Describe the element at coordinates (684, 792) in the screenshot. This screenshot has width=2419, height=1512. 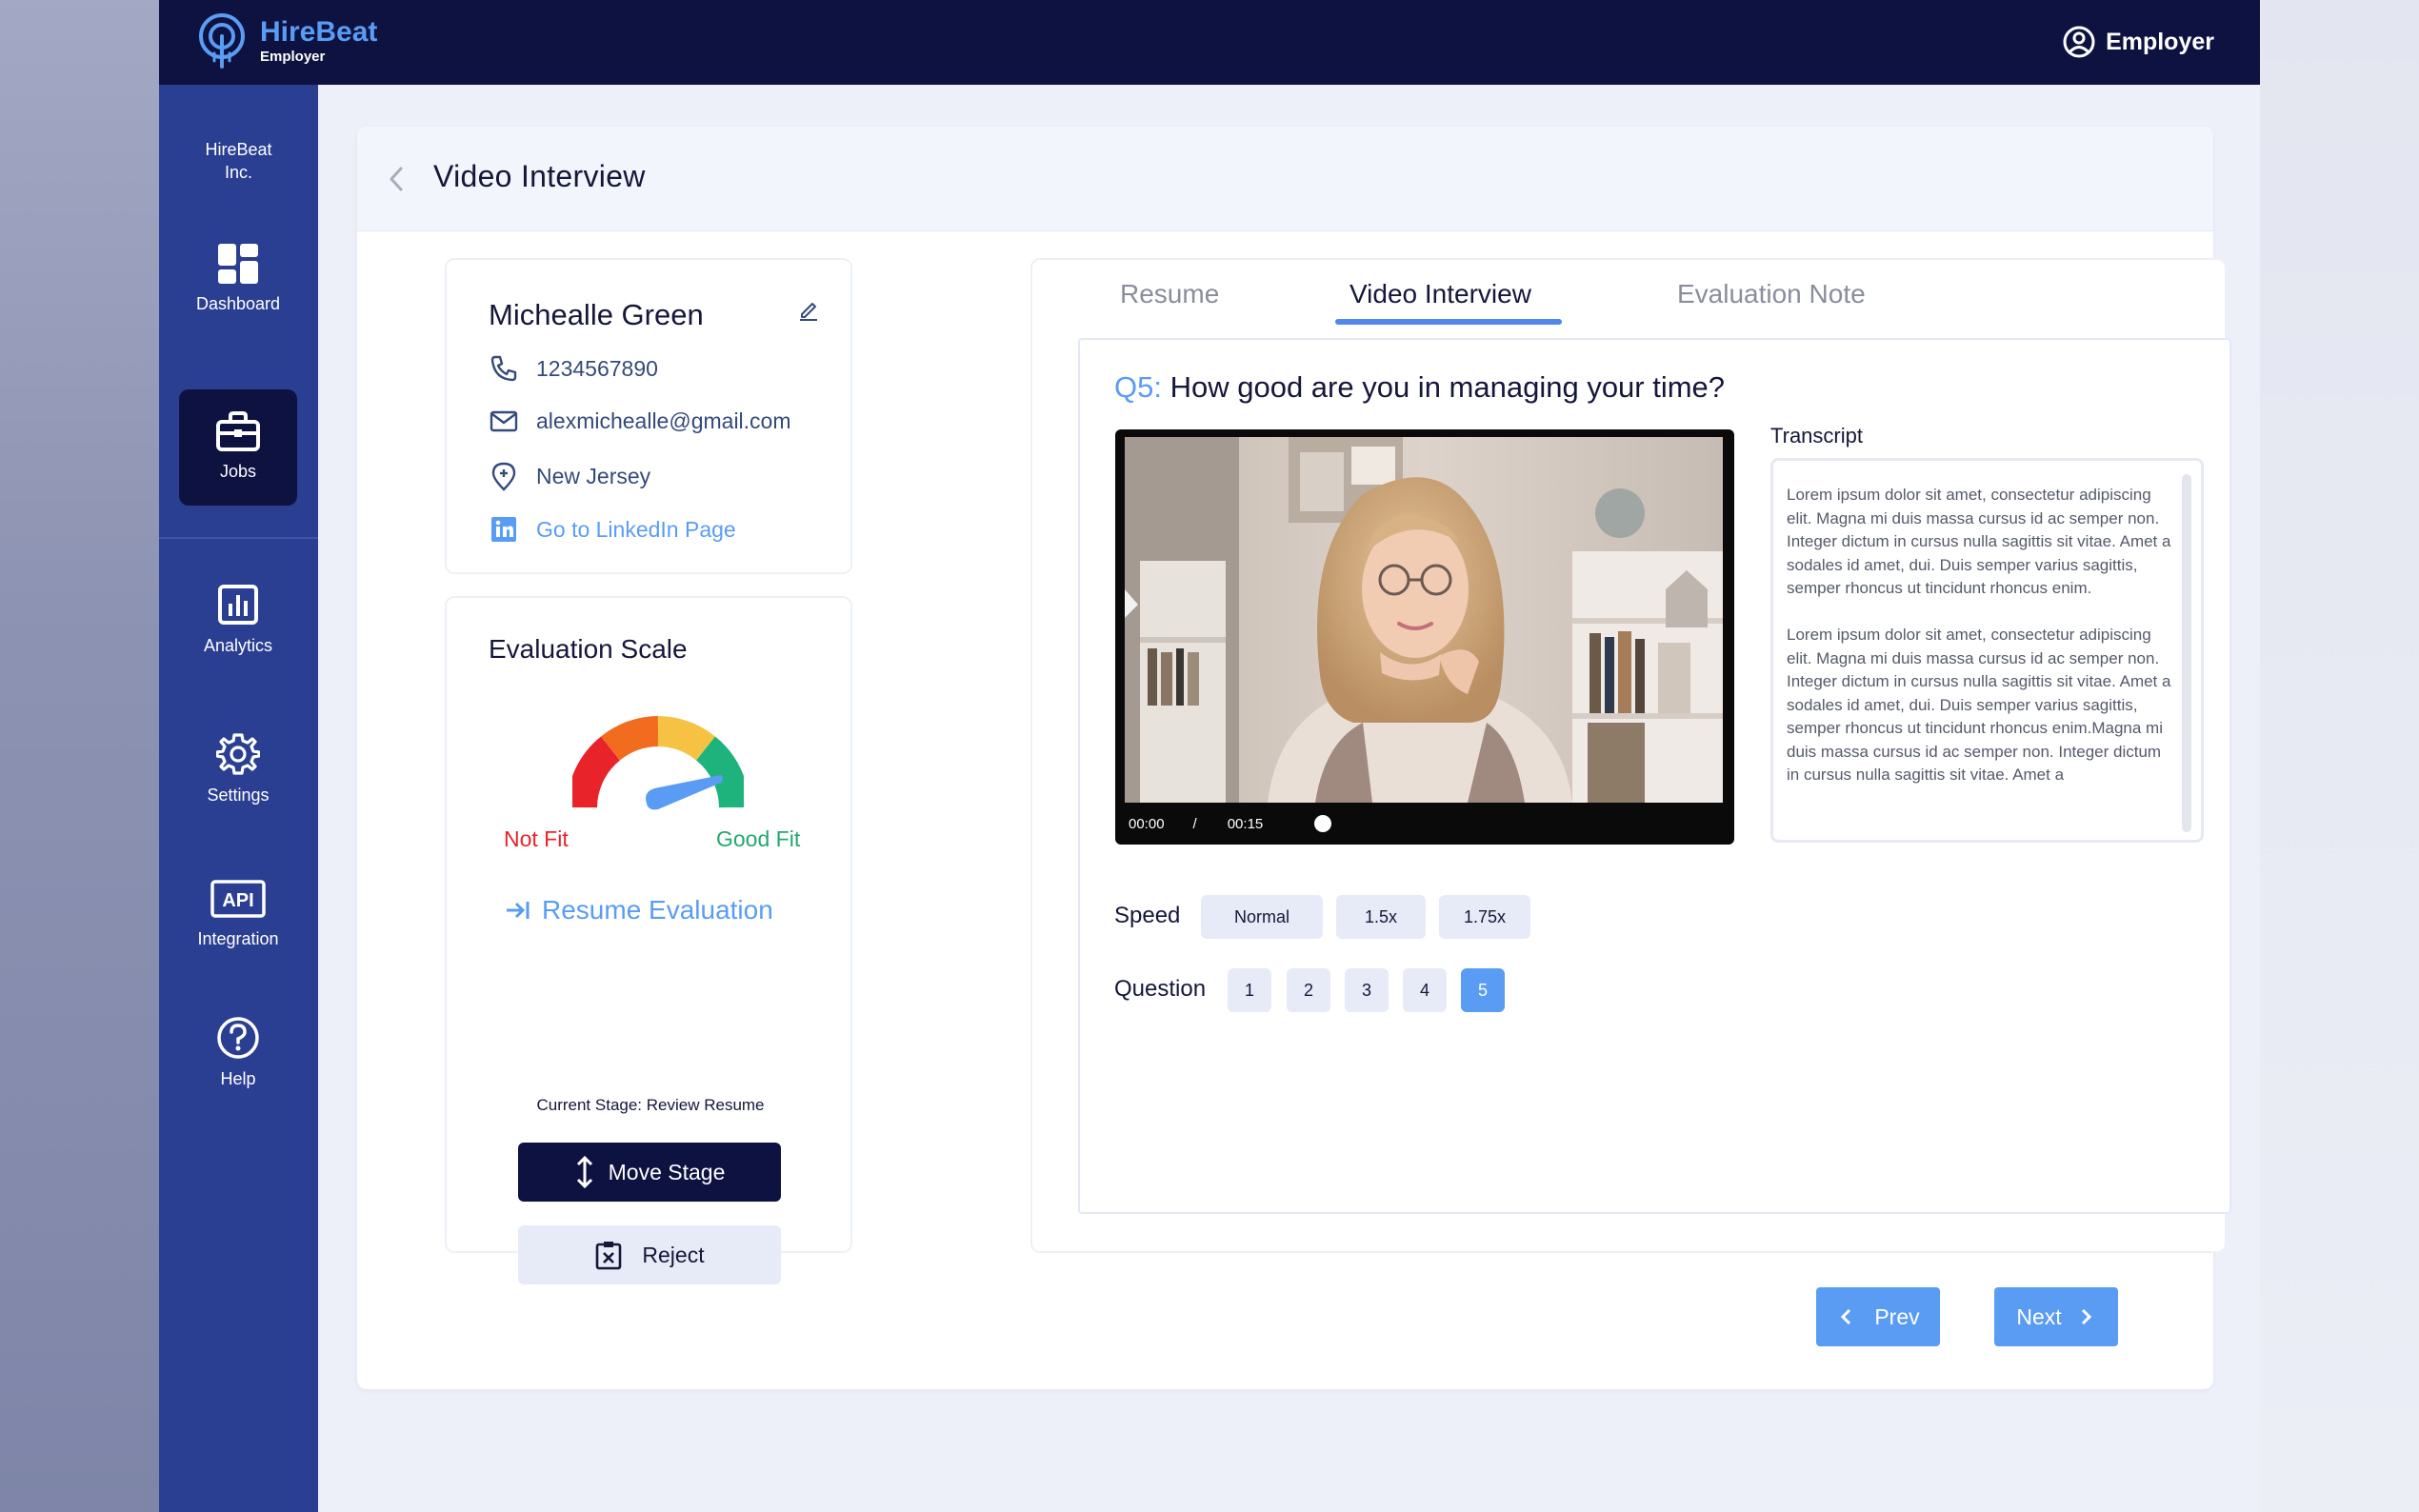
I see `gauge-needle` at that location.